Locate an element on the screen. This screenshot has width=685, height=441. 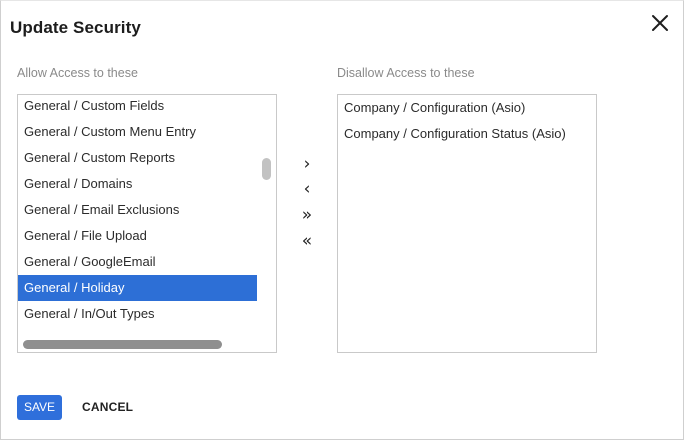
list-item: Company / Configuration (Asio) is located at coordinates (467, 108).